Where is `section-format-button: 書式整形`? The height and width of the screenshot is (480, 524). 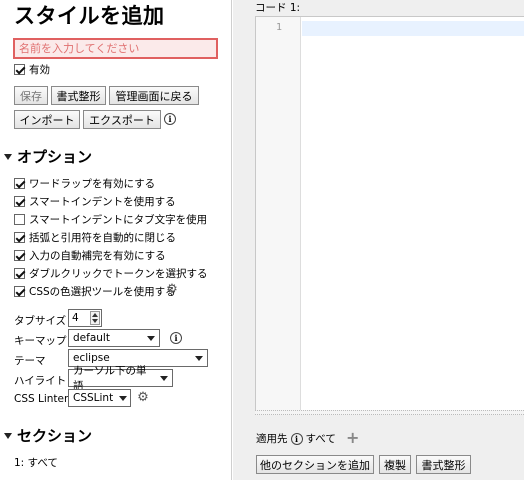
section-format-button: 書式整形 is located at coordinates (443, 464).